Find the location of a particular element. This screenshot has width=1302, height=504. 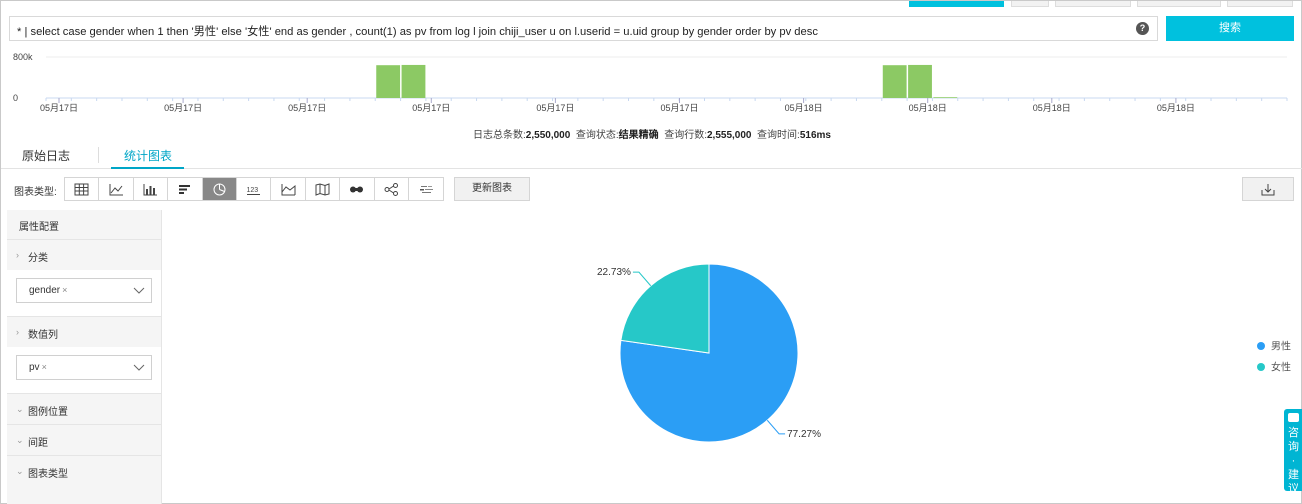

pie-data-label: 77.27% is located at coordinates (804, 434).